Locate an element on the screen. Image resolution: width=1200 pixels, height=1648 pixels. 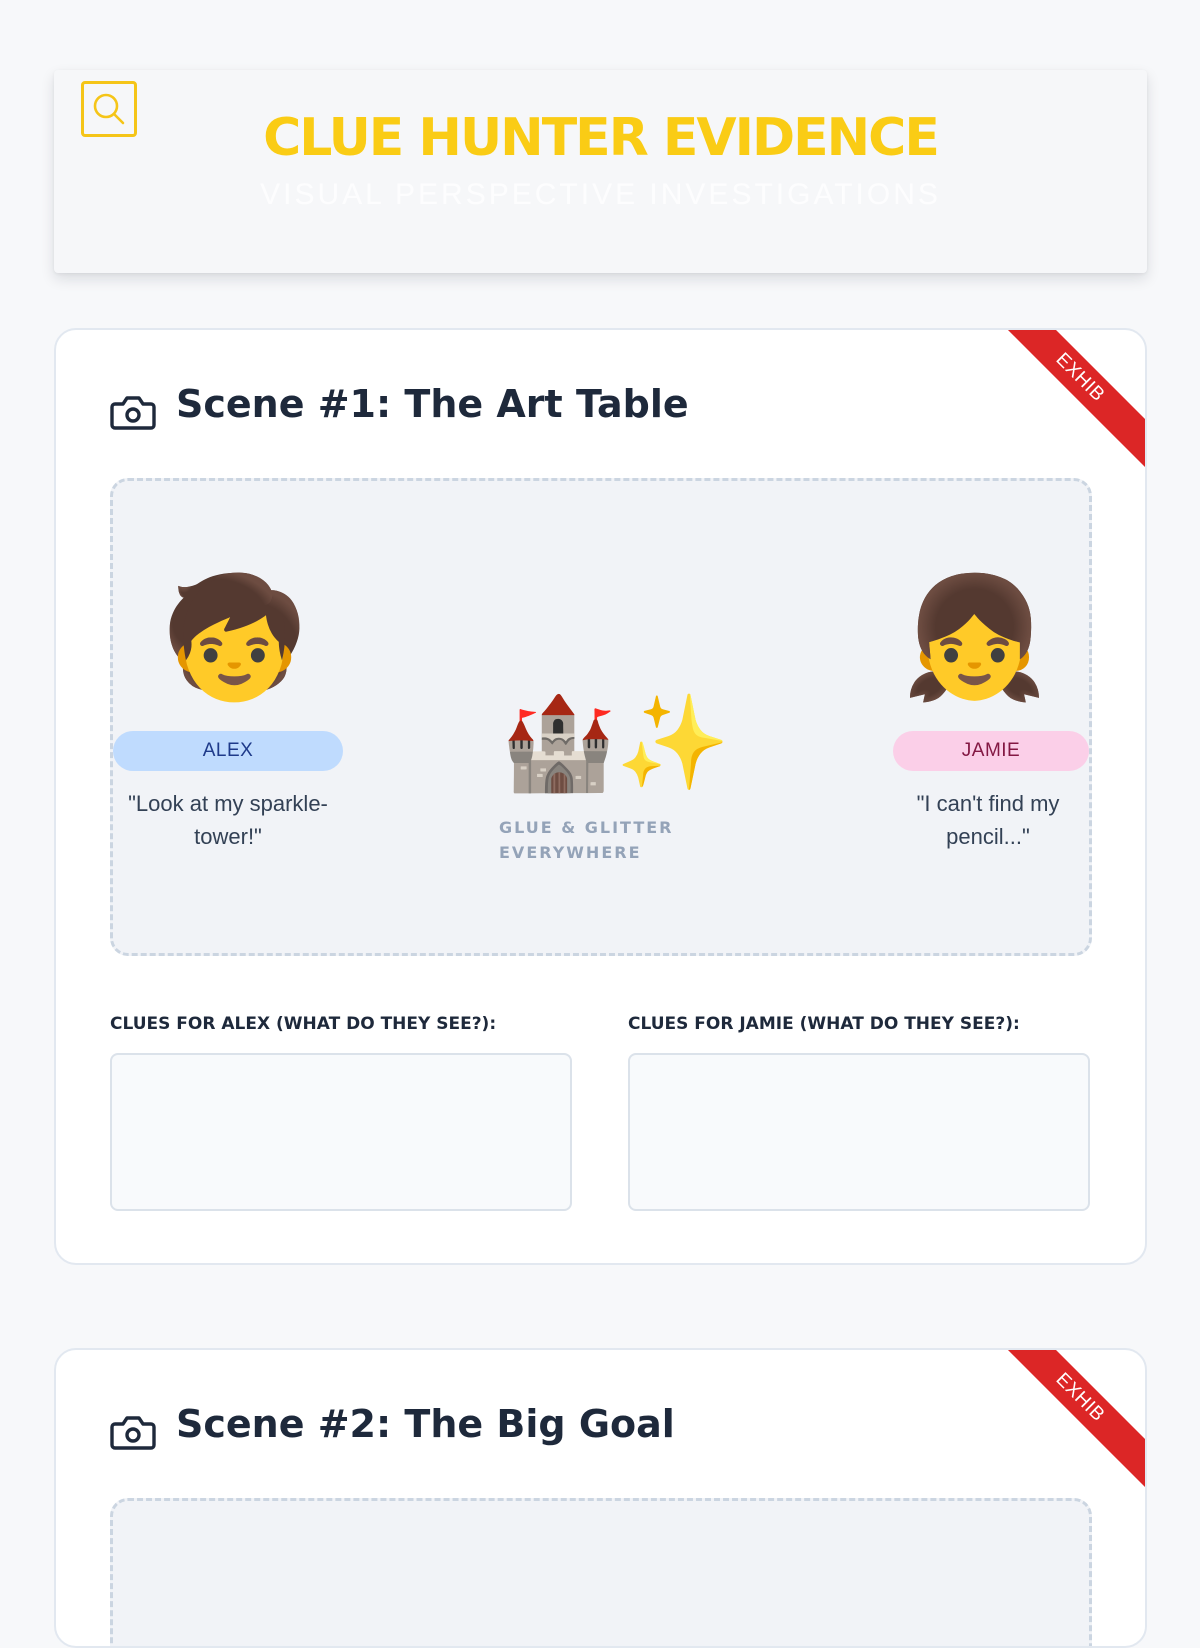
scene-title: Scene #2: The Big Goal is located at coordinates (425, 1424).